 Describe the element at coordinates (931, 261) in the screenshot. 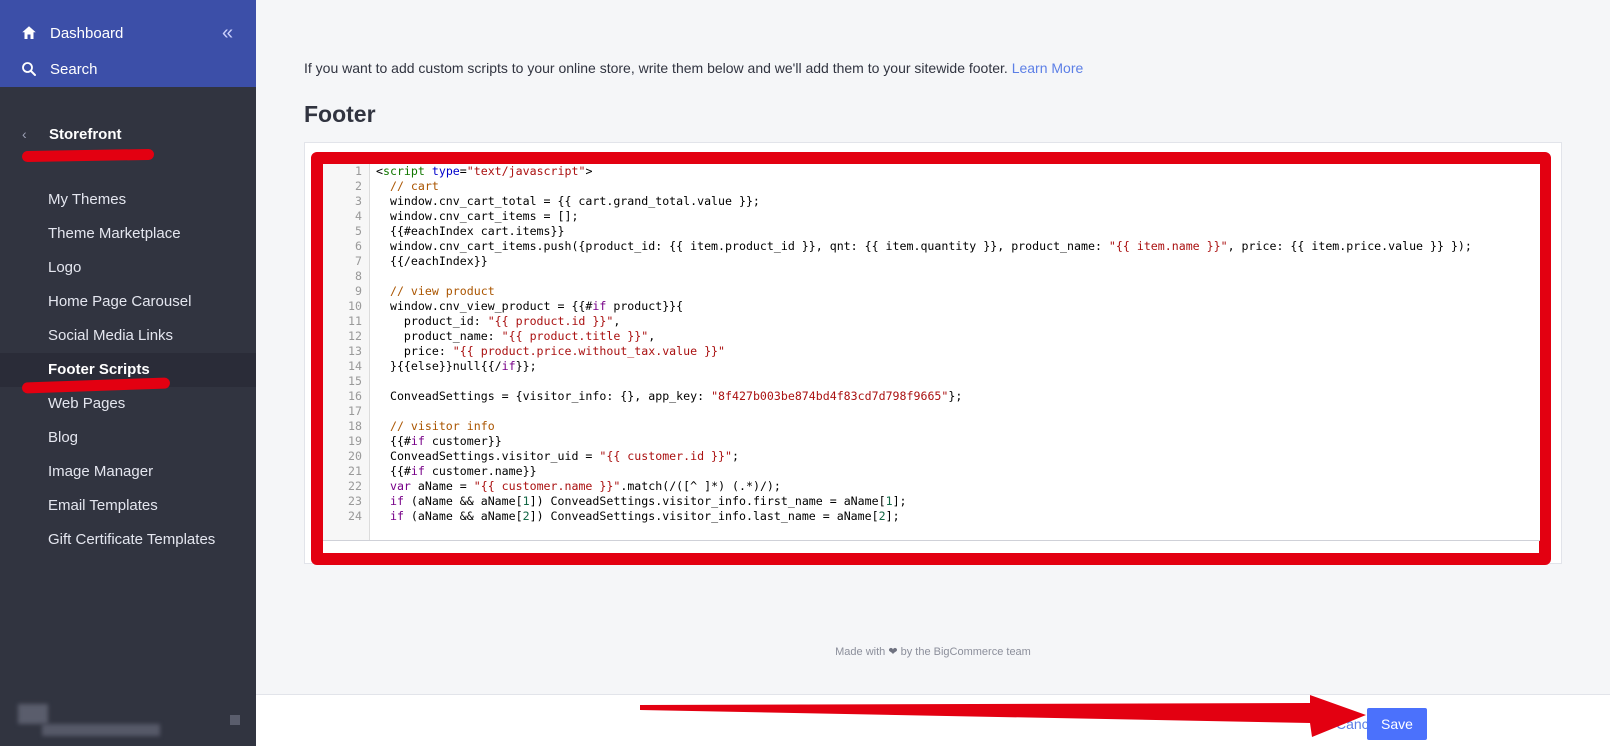

I see `code-line: 7 {{/eachIndex}}` at that location.